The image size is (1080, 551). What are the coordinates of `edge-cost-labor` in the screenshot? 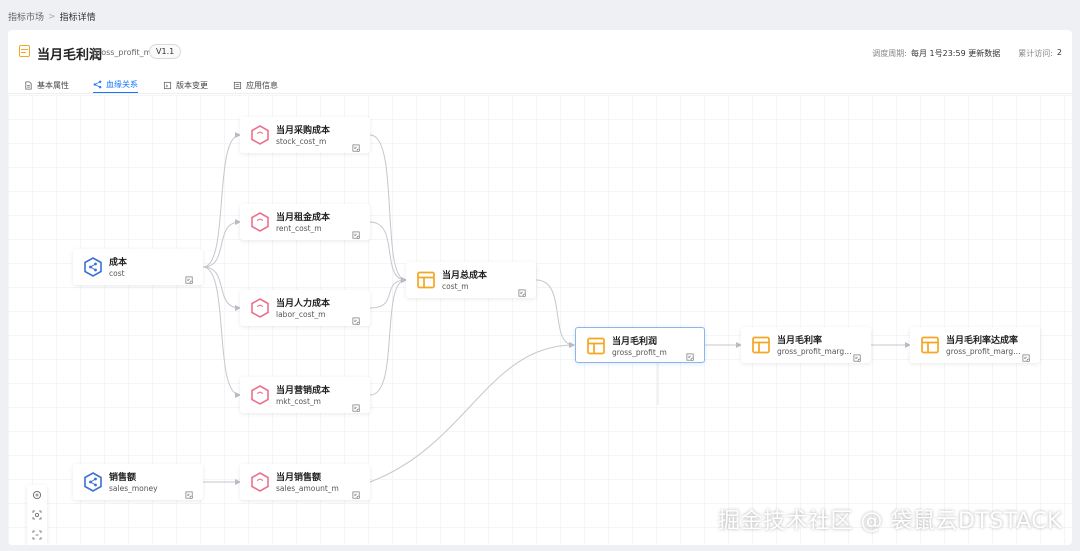 It's located at (221, 288).